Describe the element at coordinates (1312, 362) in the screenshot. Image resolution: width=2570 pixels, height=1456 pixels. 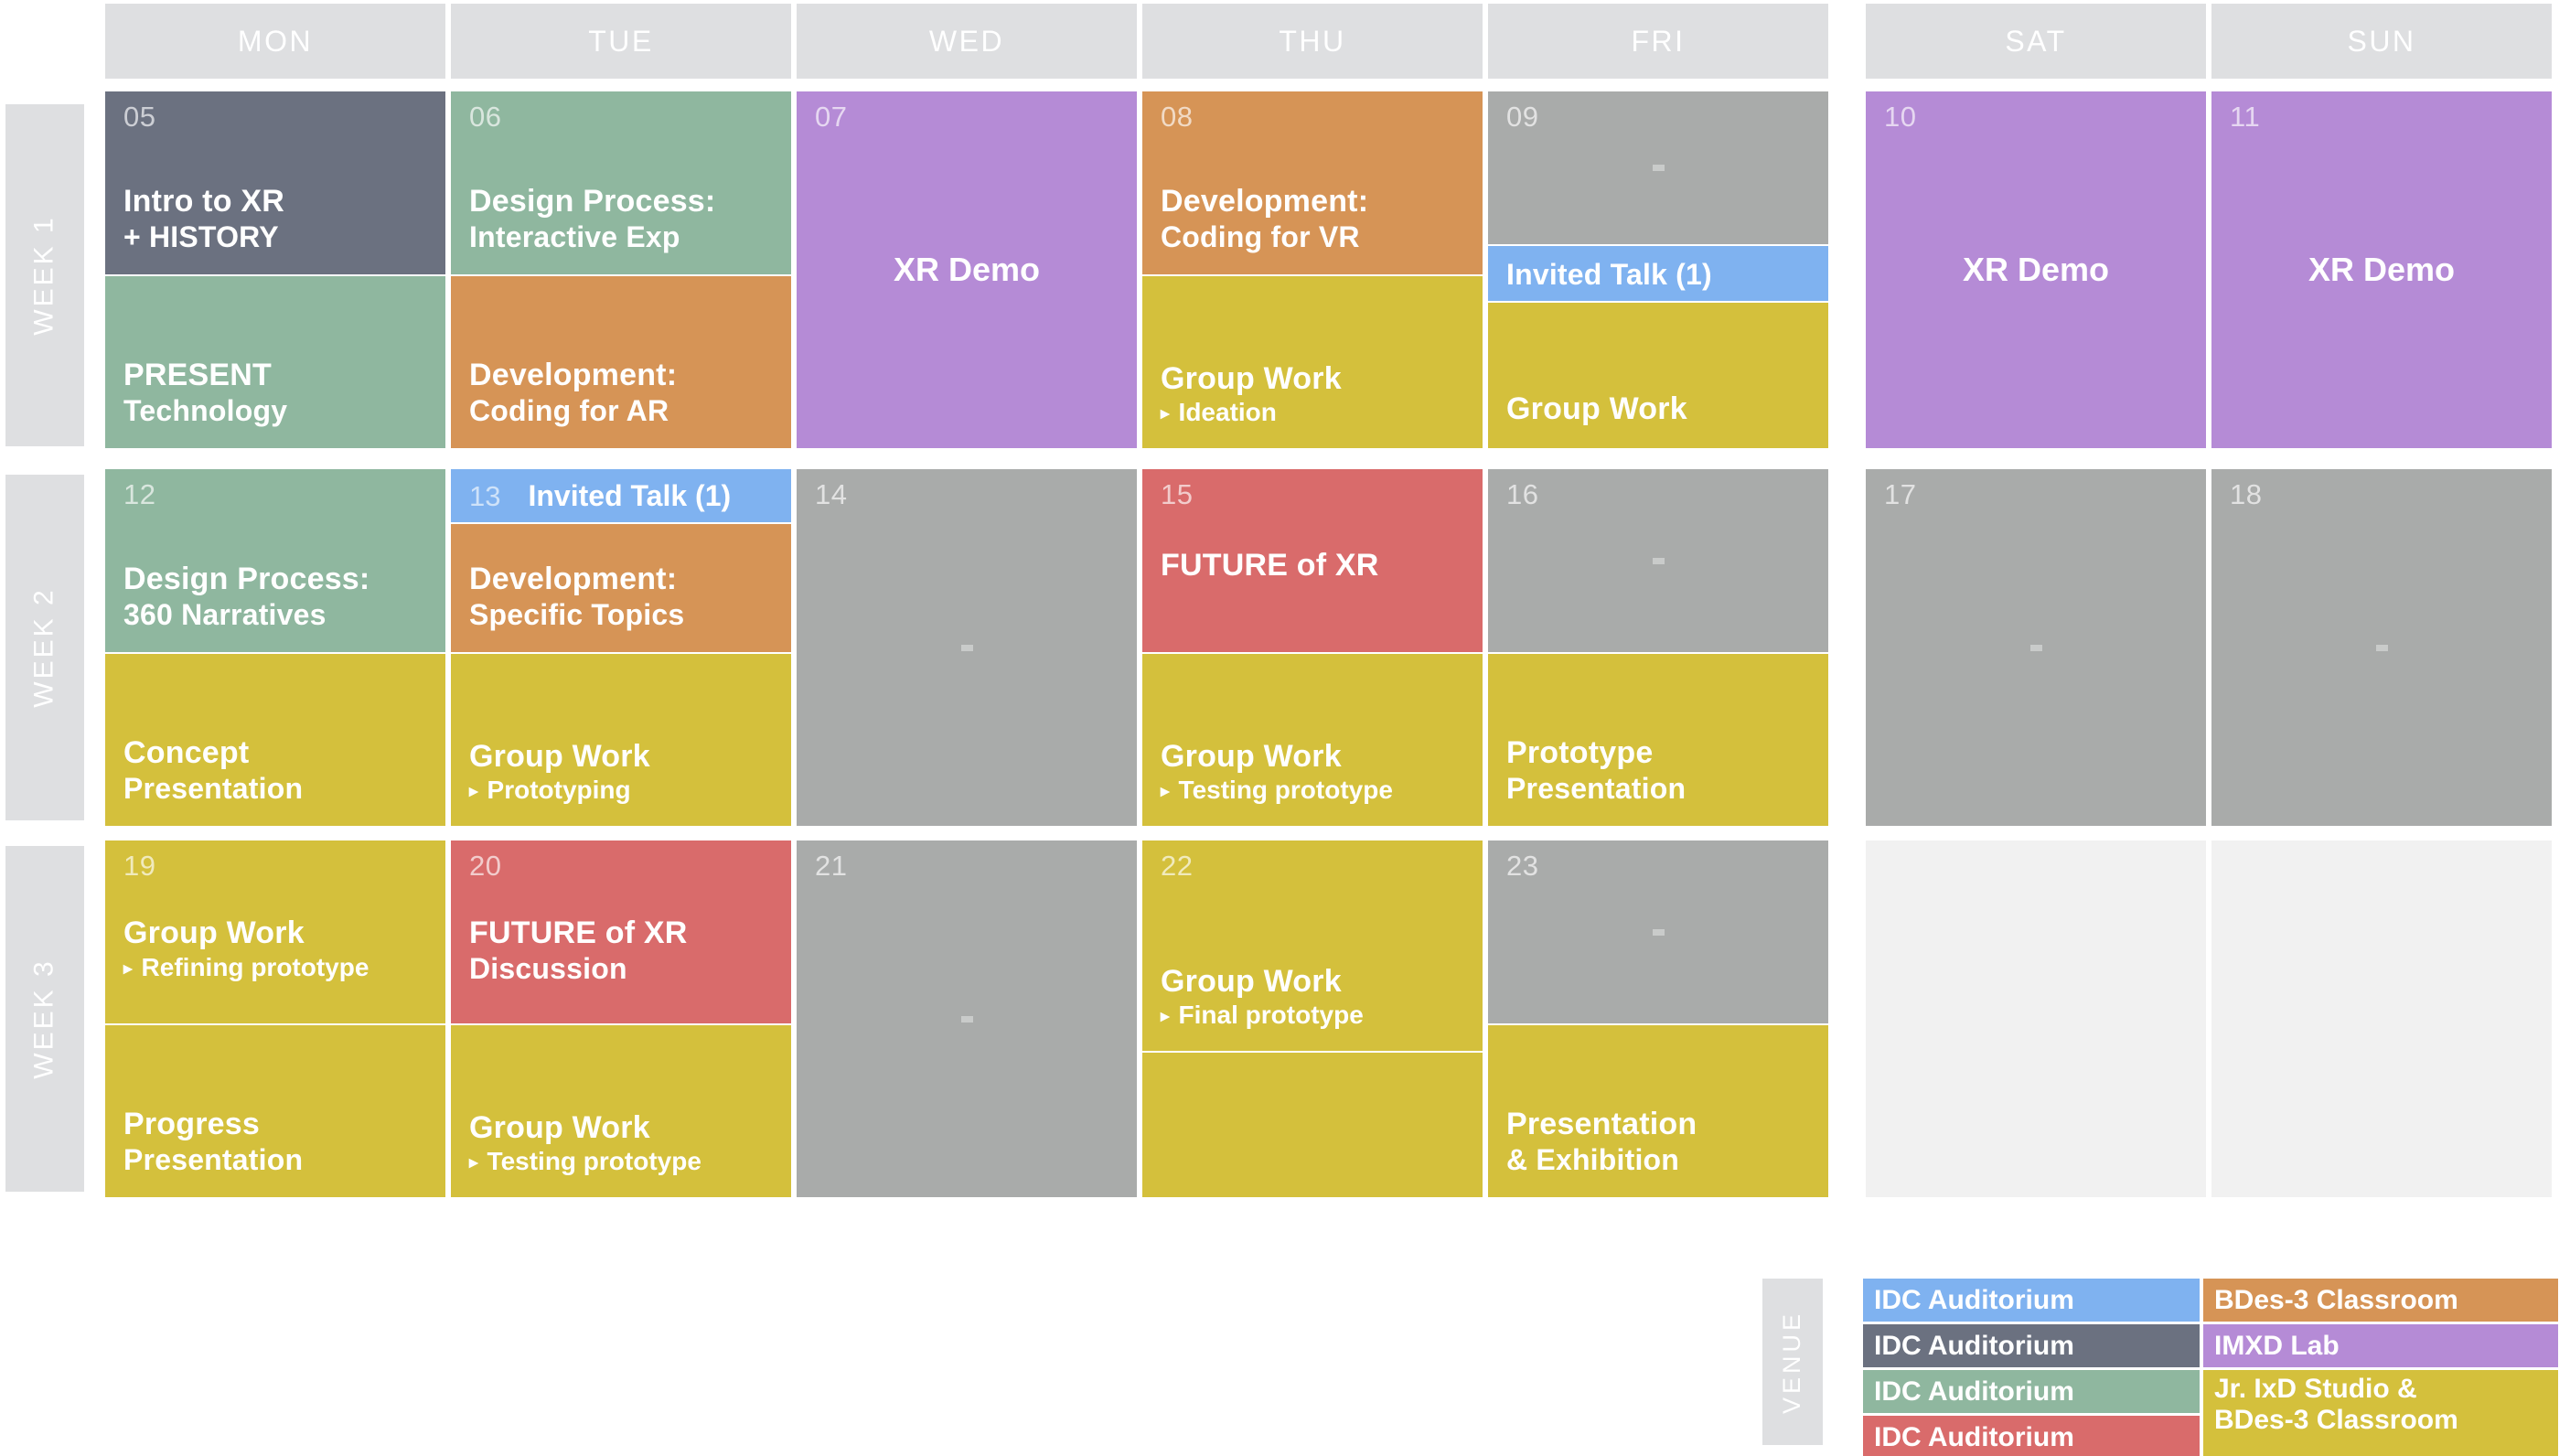
I see `session-block: Group Work ▸ Ideation` at that location.